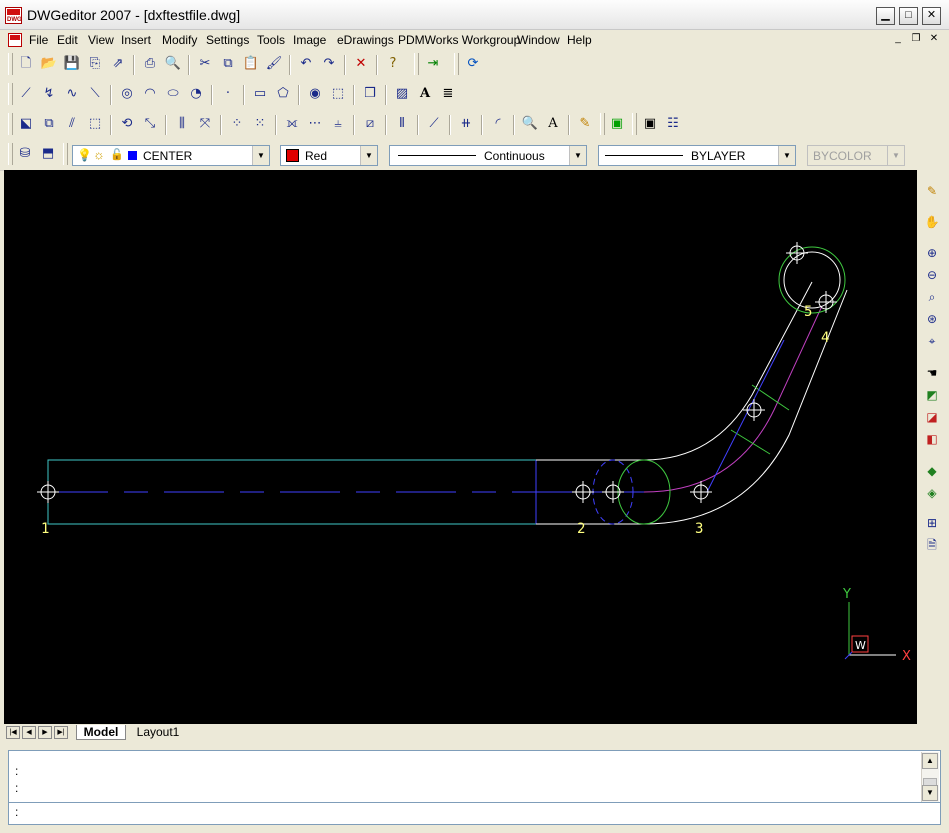 Image resolution: width=949 pixels, height=833 pixels. I want to click on new-file-icon: 🗋, so click(26, 64).